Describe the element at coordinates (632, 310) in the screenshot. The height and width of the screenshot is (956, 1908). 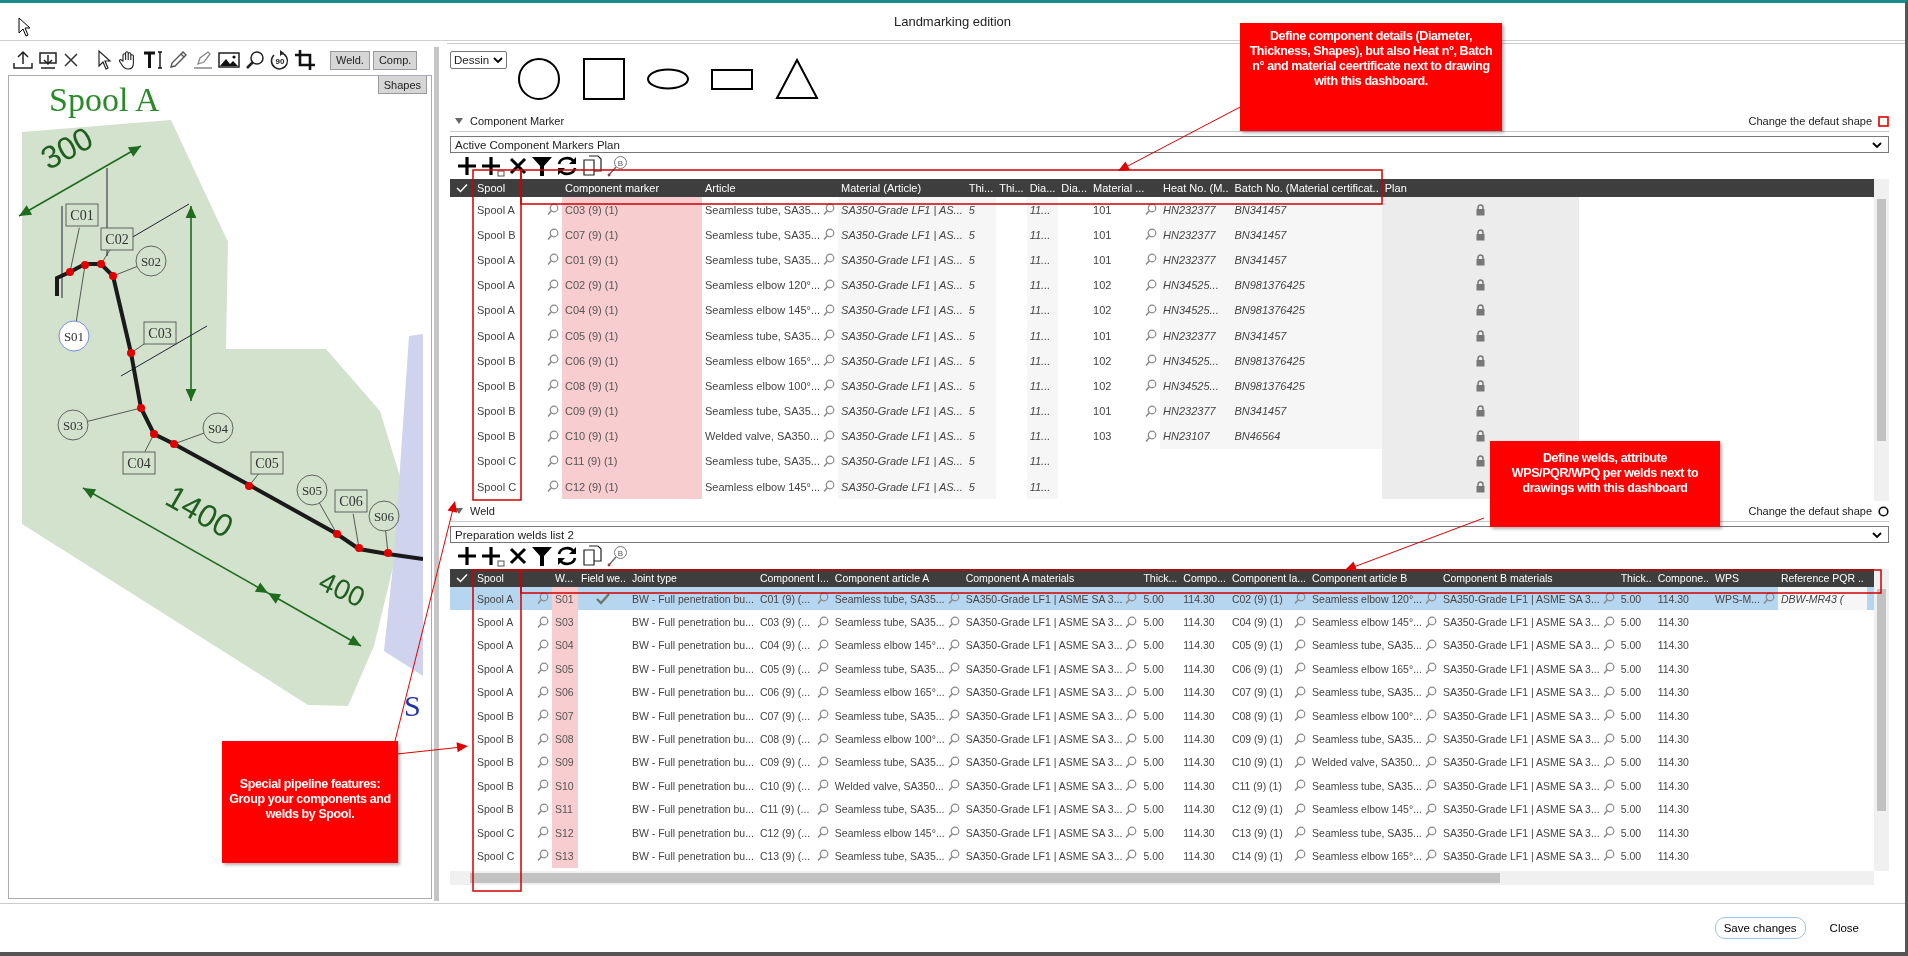
I see `table-cell: C04 (9) (1)` at that location.